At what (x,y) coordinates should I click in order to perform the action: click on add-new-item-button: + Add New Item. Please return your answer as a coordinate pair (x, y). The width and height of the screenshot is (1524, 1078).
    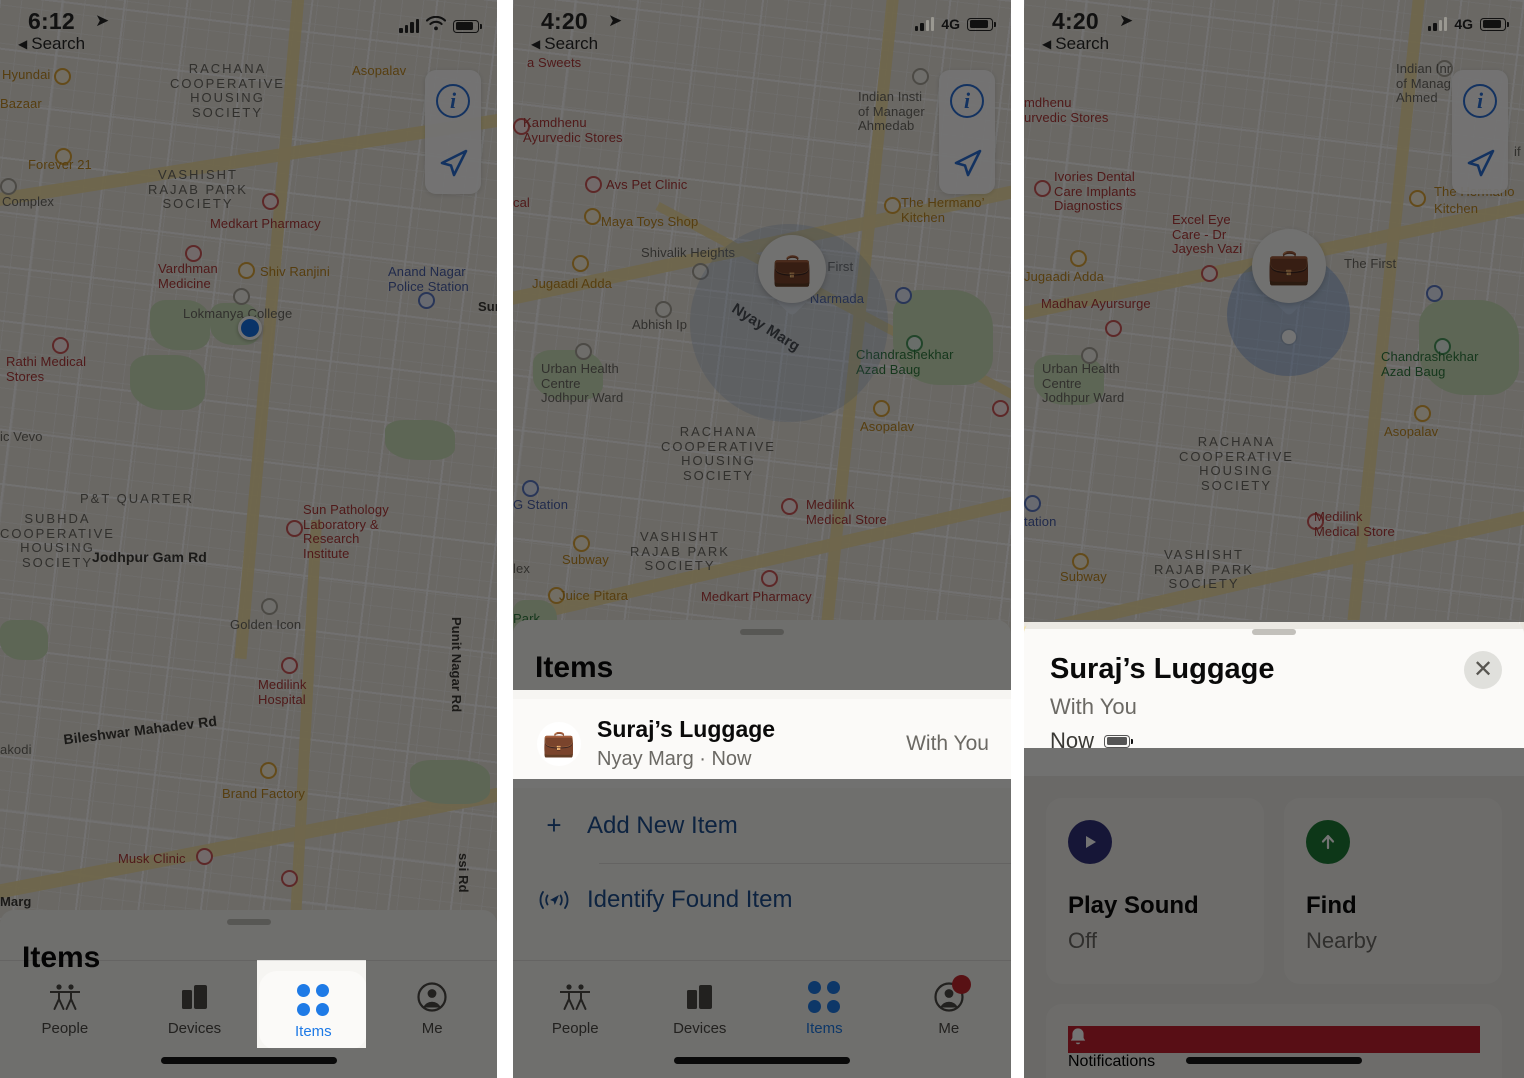
    Looking at the image, I should click on (762, 825).